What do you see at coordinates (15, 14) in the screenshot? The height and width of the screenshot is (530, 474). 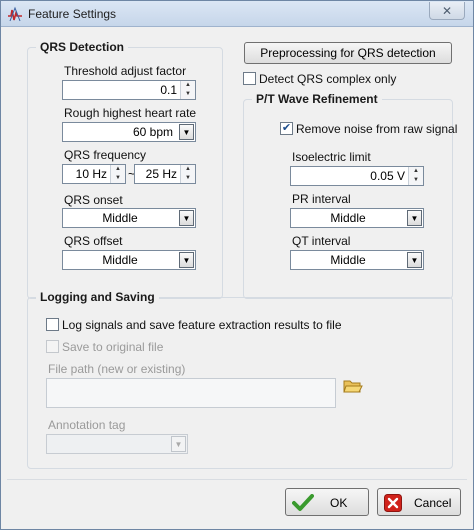 I see `app-icon` at bounding box center [15, 14].